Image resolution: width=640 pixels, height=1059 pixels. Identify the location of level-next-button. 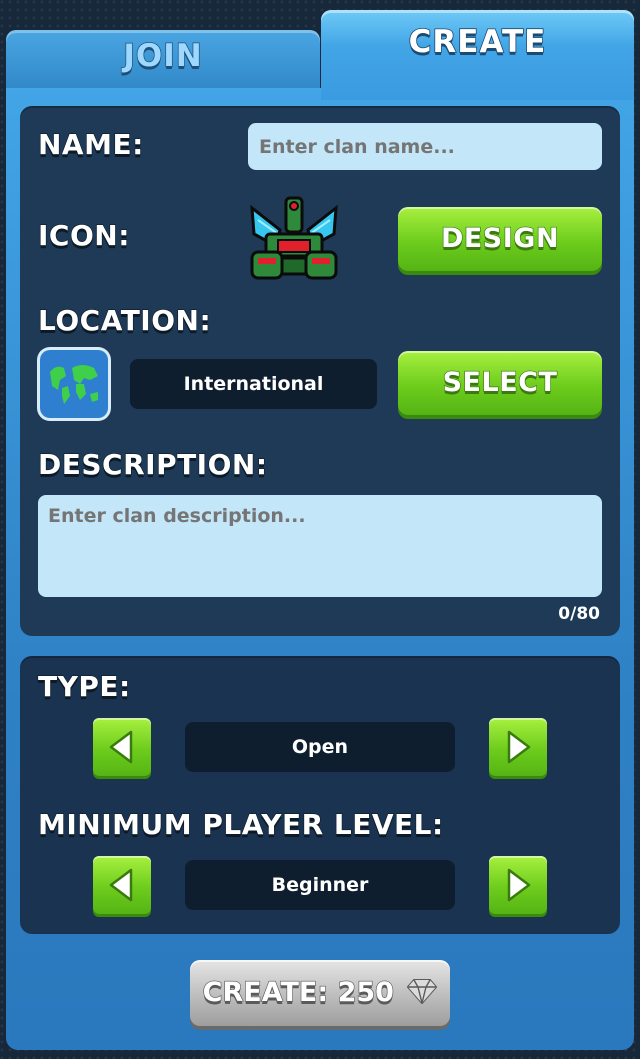
(518, 885).